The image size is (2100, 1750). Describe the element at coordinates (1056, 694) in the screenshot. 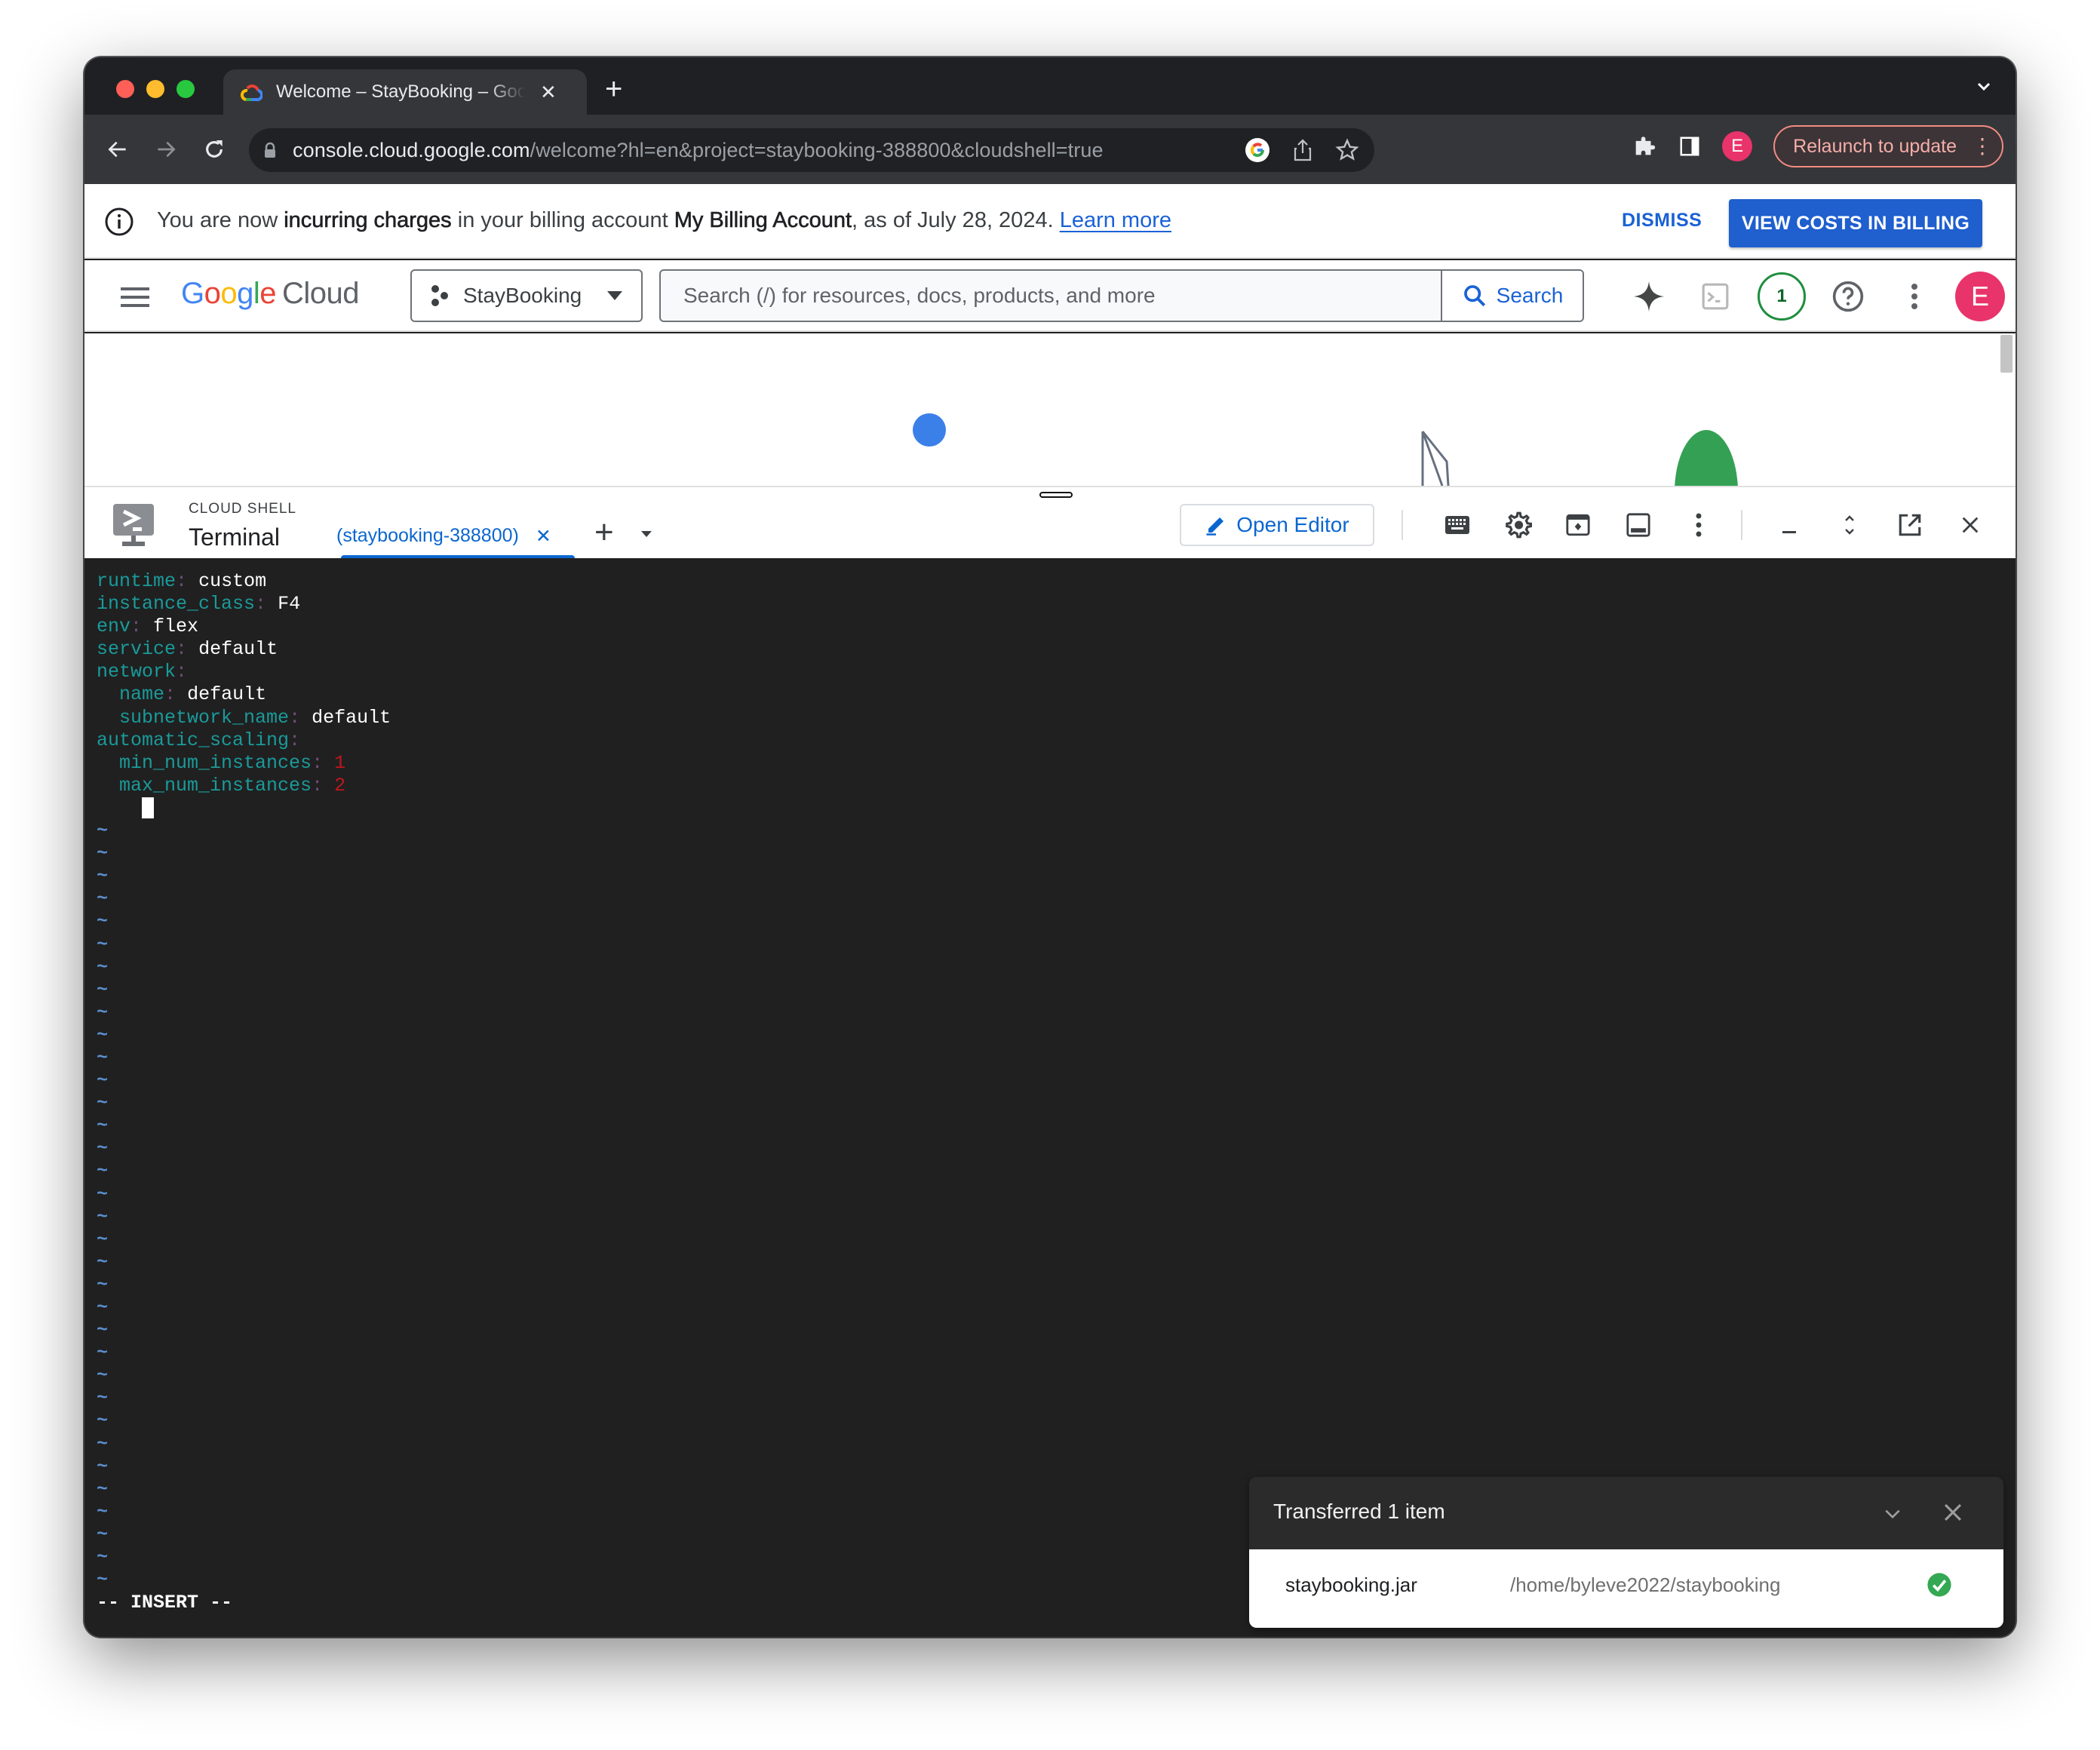

I see `yaml-line: name: default` at that location.